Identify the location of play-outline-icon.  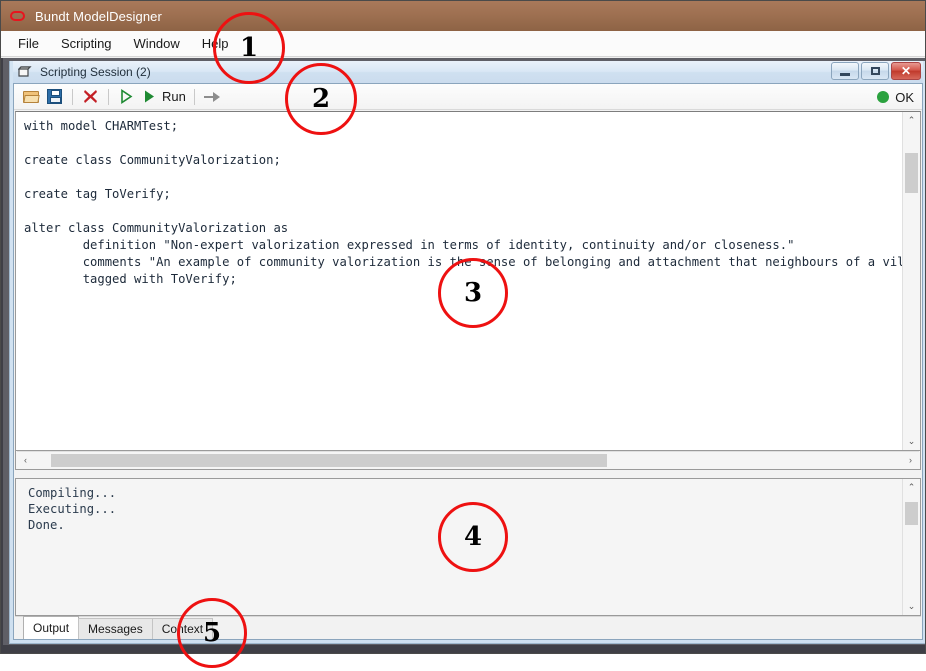
(126, 96).